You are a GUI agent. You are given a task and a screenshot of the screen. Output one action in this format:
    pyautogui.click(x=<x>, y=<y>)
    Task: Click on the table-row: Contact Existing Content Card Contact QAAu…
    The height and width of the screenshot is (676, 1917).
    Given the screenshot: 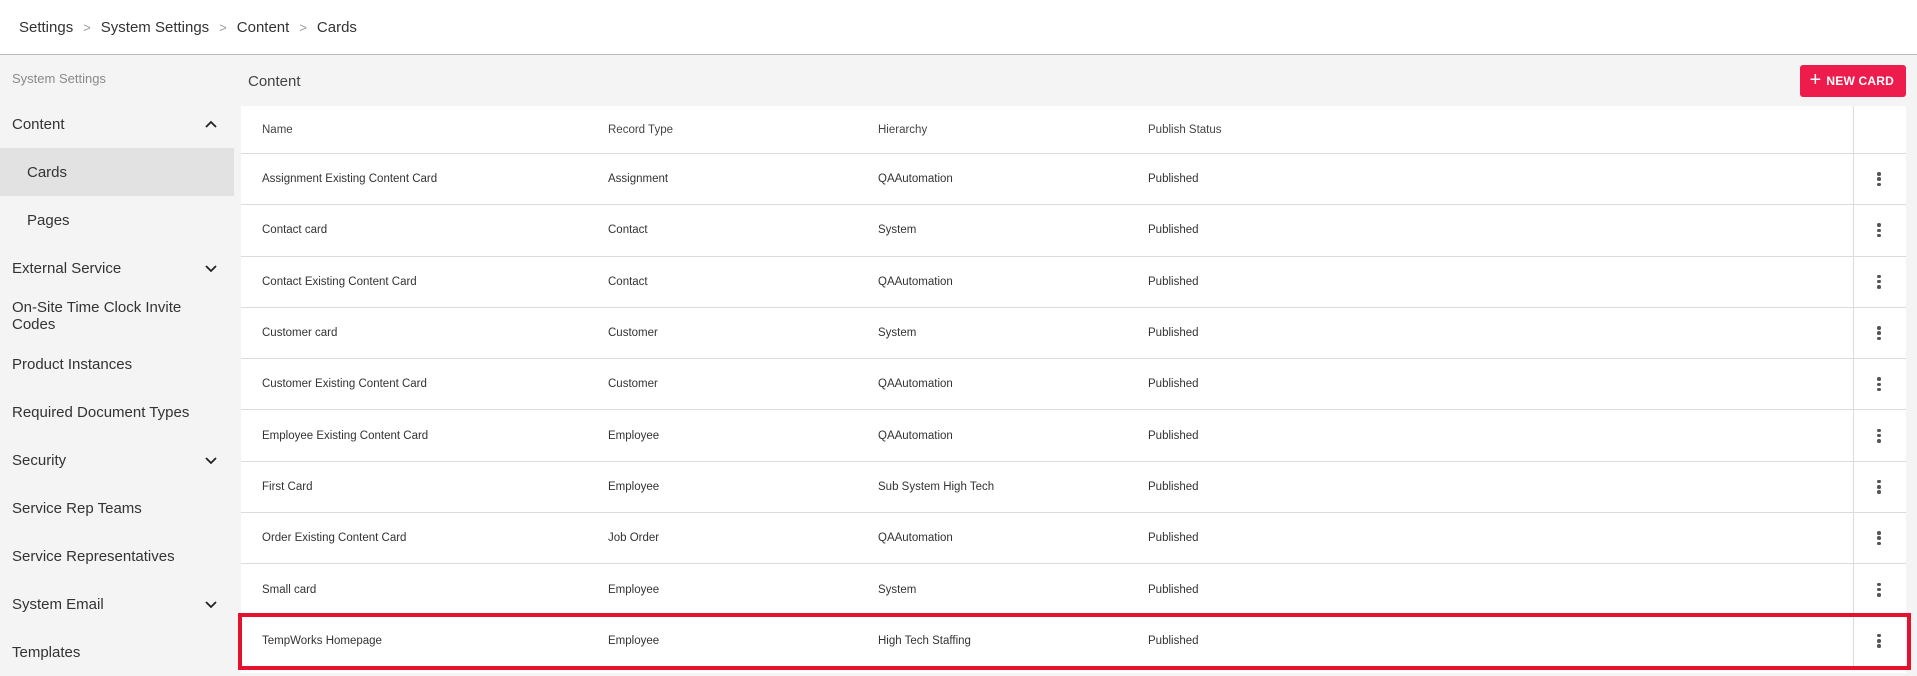 What is the action you would take?
    pyautogui.click(x=1073, y=282)
    